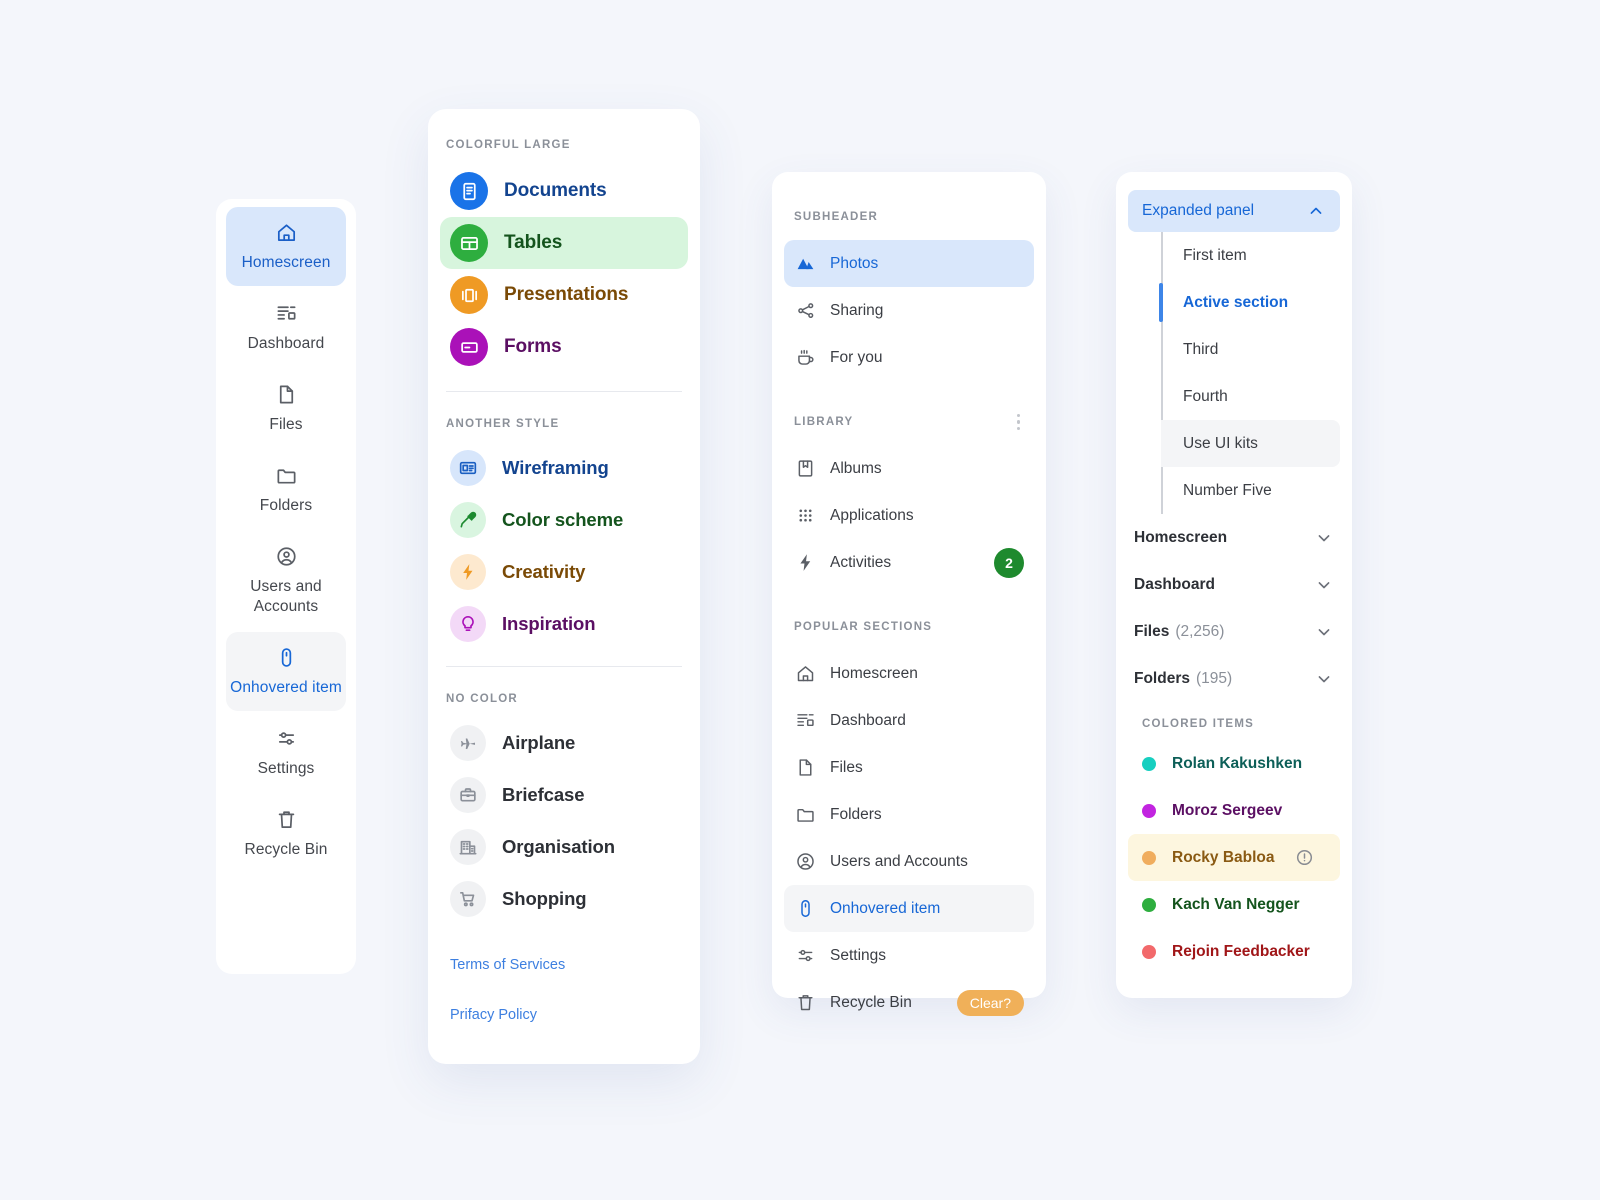 The image size is (1600, 1200). I want to click on colorful-item-label: Forms, so click(533, 346).